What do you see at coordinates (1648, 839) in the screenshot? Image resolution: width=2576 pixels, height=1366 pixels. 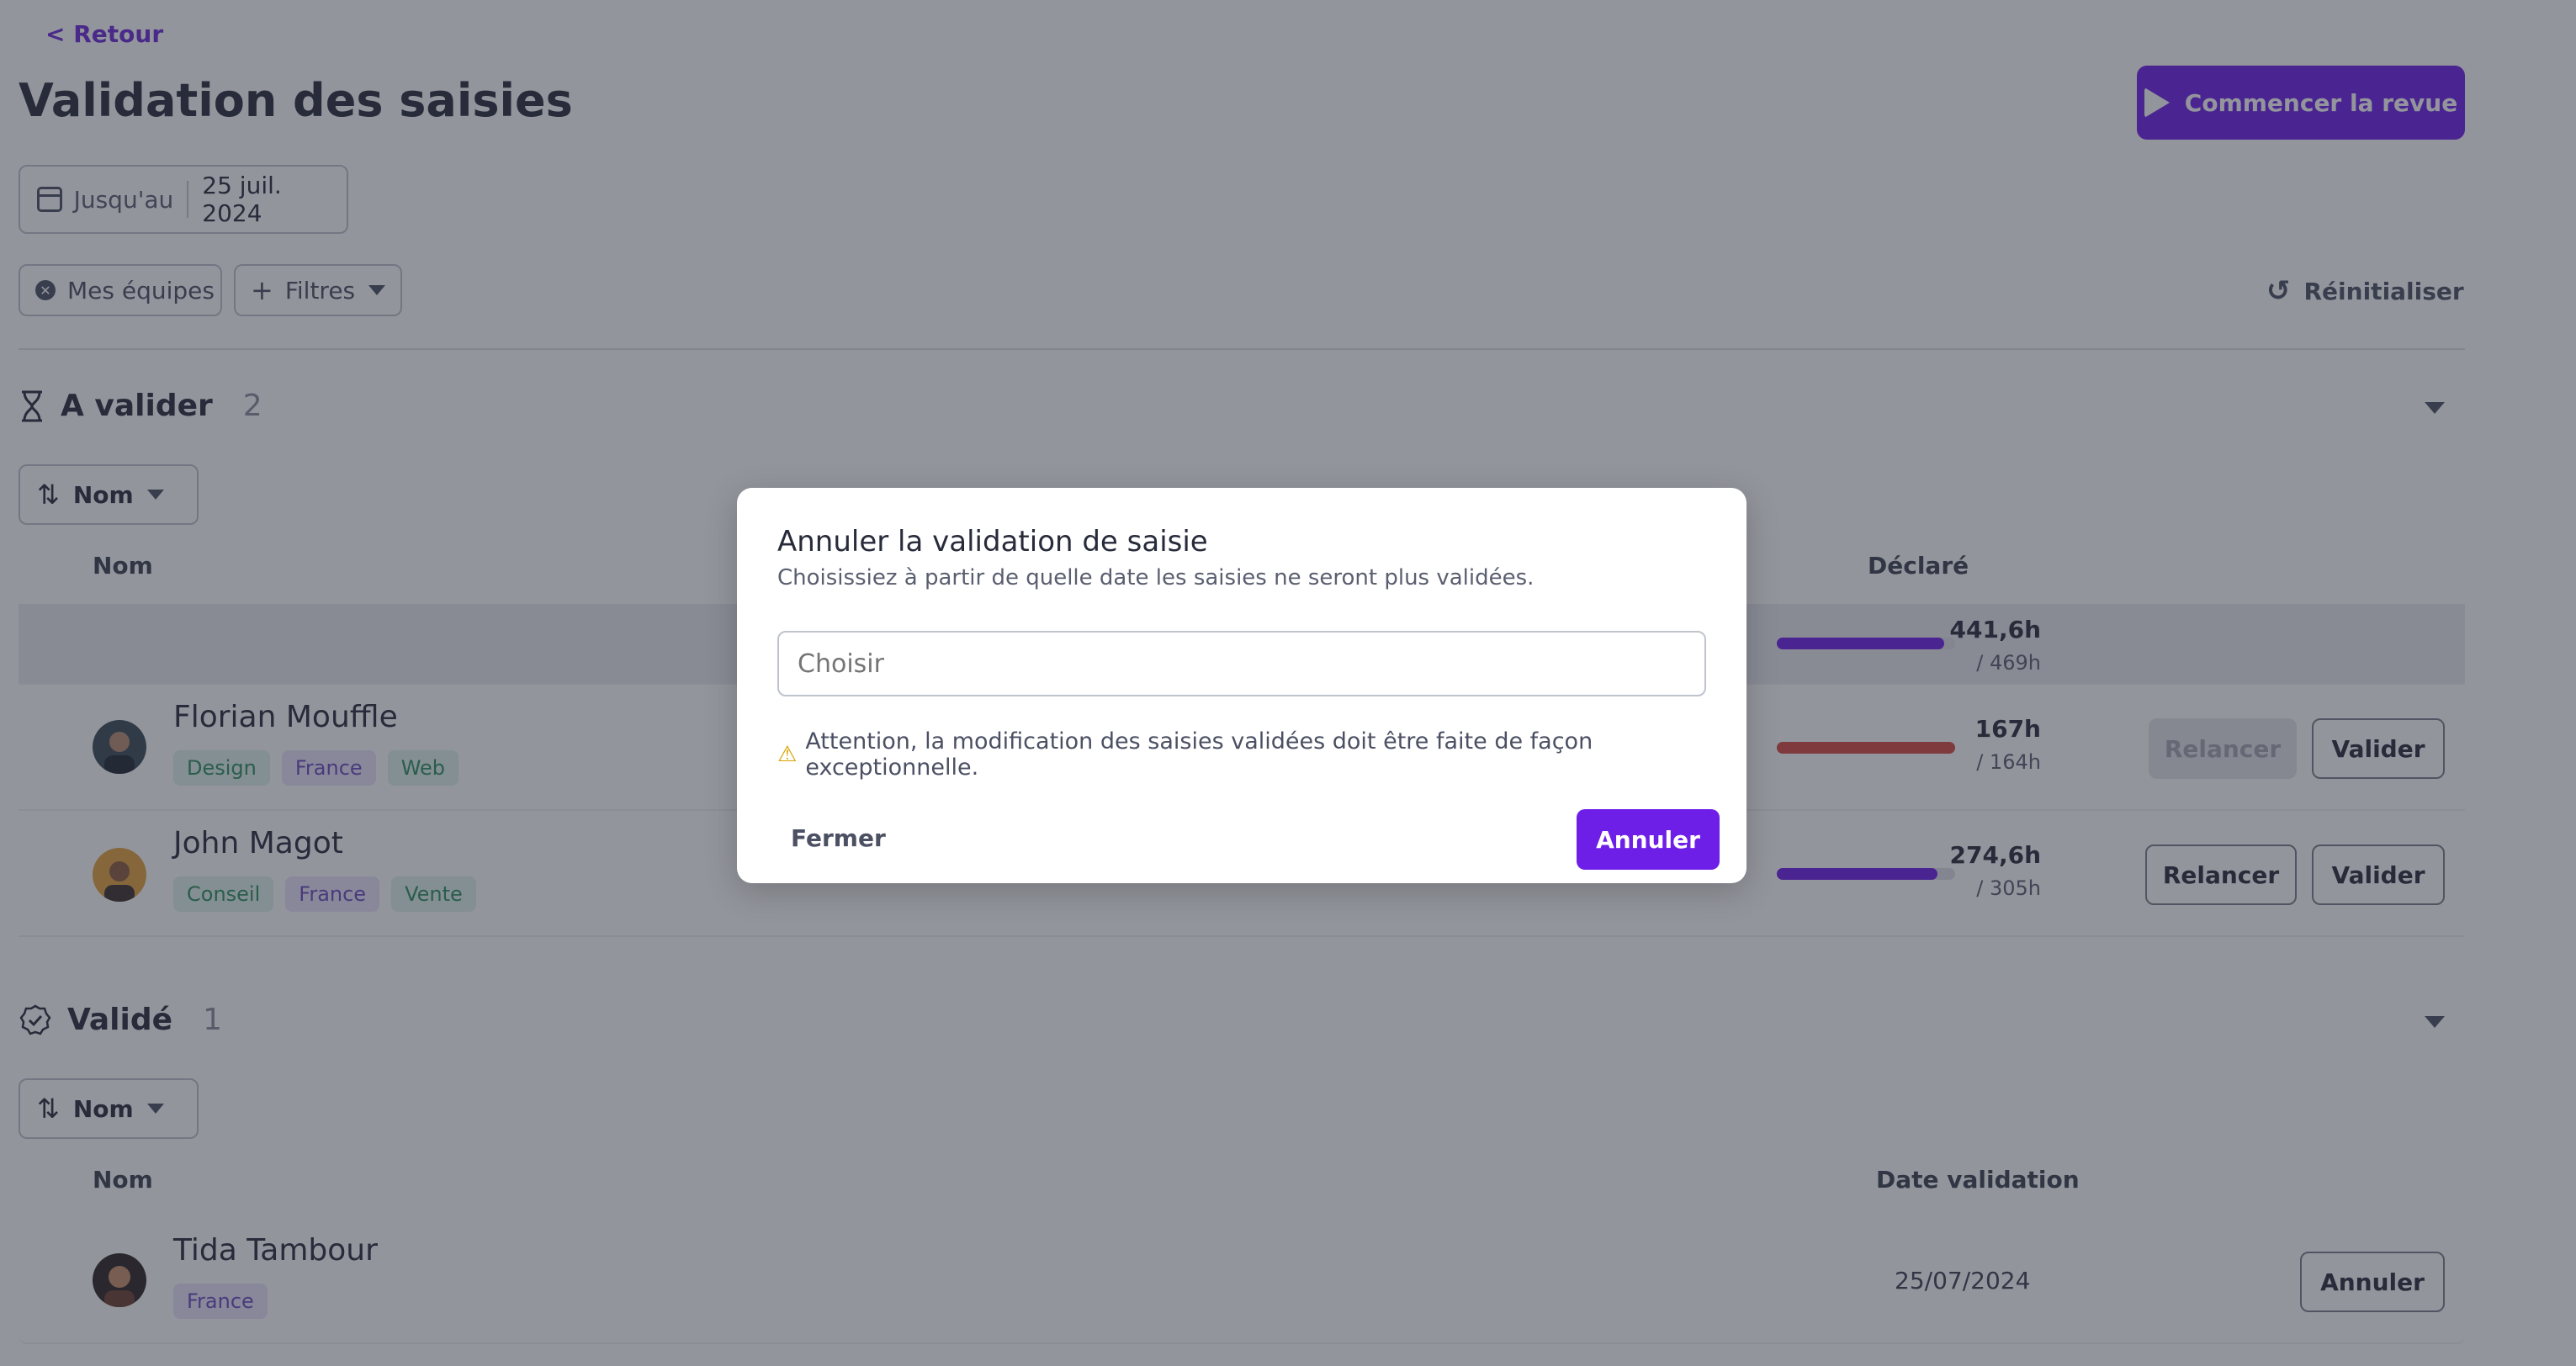 I see `confirm-cancel-button: Annuler` at bounding box center [1648, 839].